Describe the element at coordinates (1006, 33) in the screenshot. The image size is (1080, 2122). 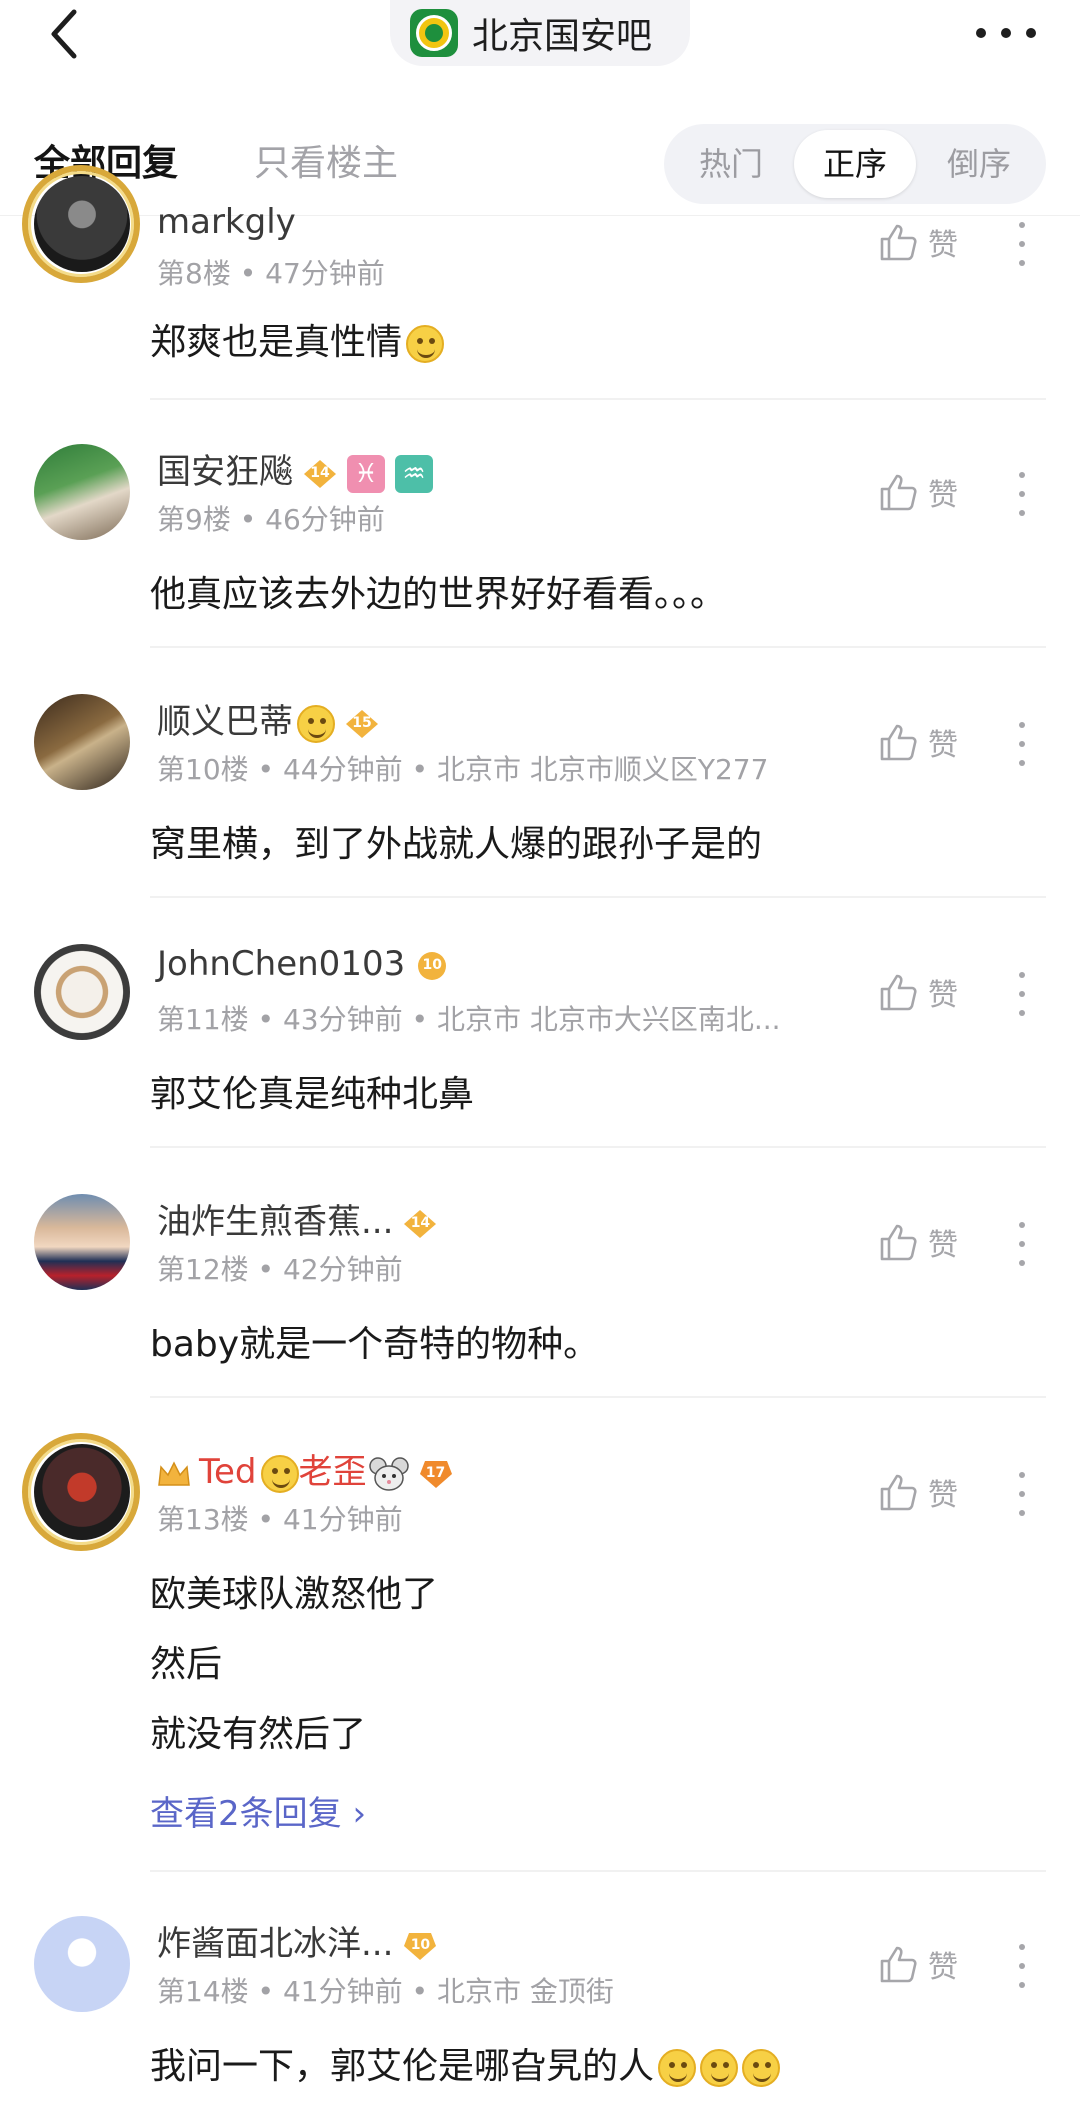
I see `more-dots-icon` at that location.